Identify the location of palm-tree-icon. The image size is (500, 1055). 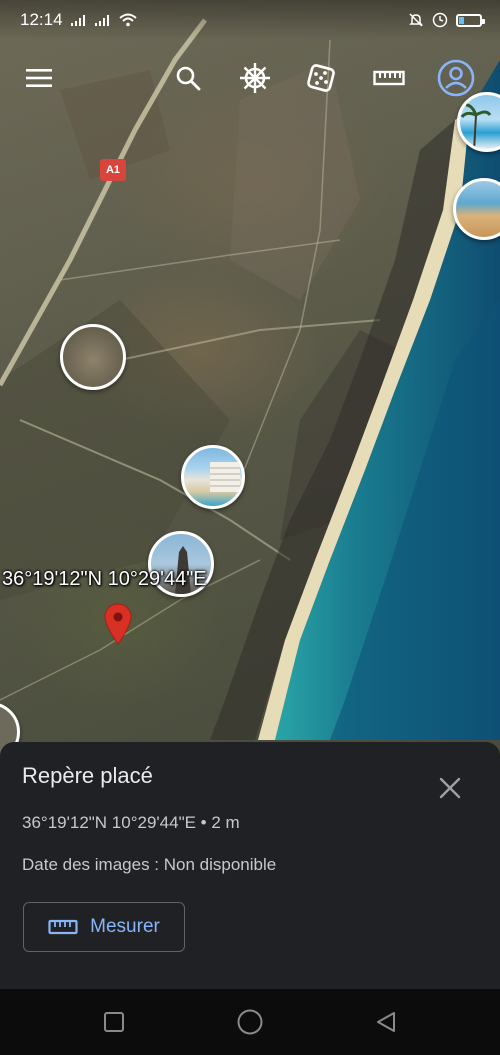
(476, 126).